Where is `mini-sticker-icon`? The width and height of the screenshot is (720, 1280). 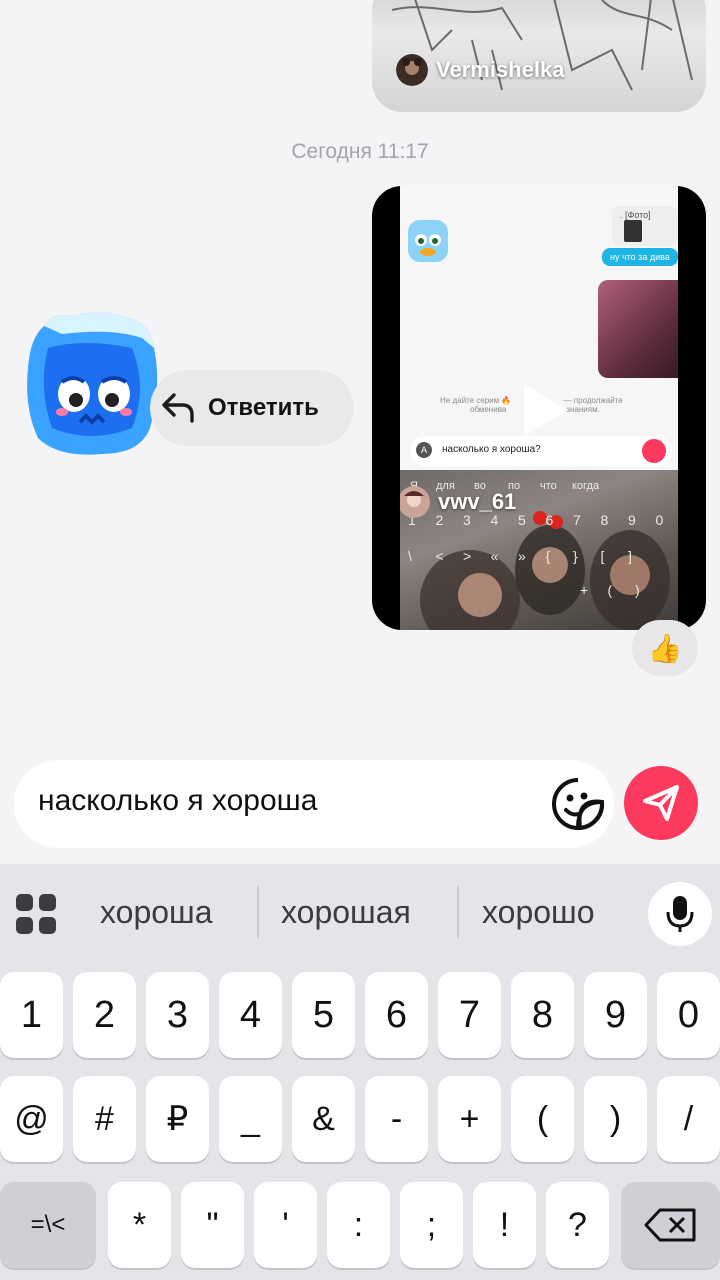 mini-sticker-icon is located at coordinates (428, 241).